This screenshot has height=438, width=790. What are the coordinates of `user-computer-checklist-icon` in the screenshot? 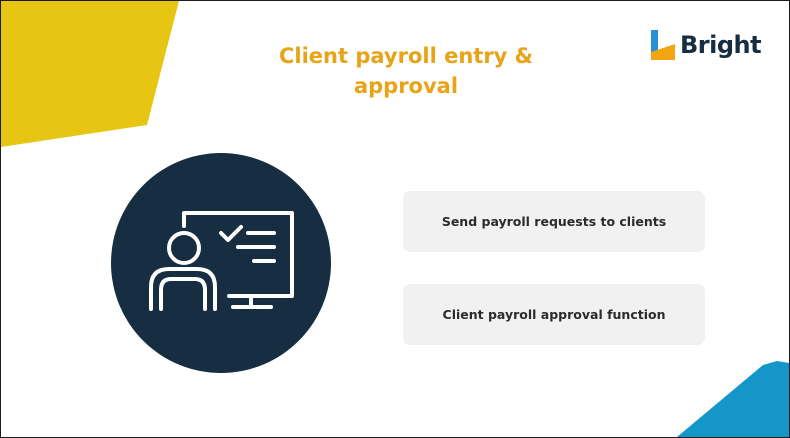 It's located at (221, 261).